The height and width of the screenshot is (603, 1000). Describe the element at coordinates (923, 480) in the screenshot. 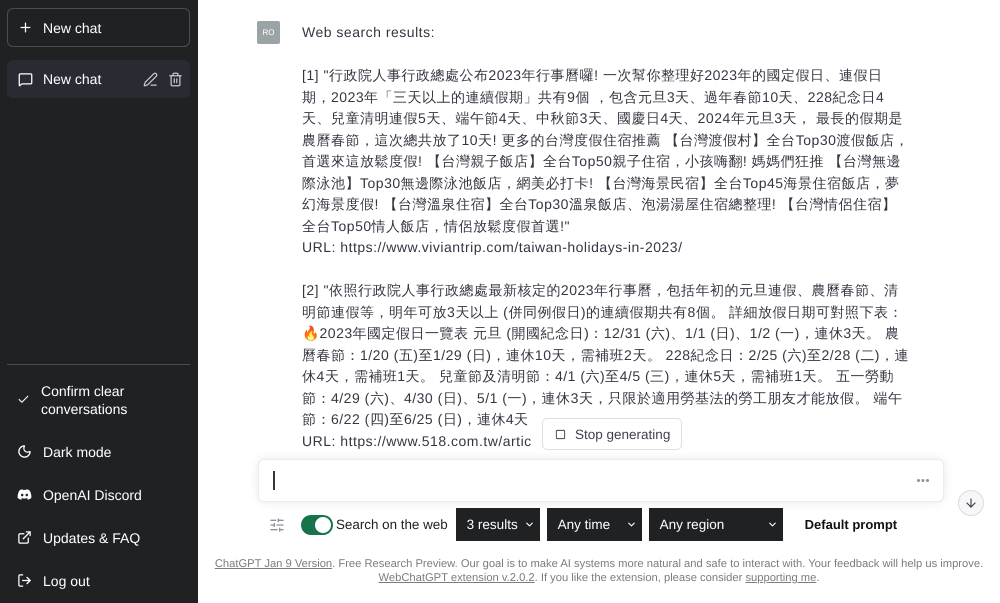

I see `ellipsis-icon` at that location.